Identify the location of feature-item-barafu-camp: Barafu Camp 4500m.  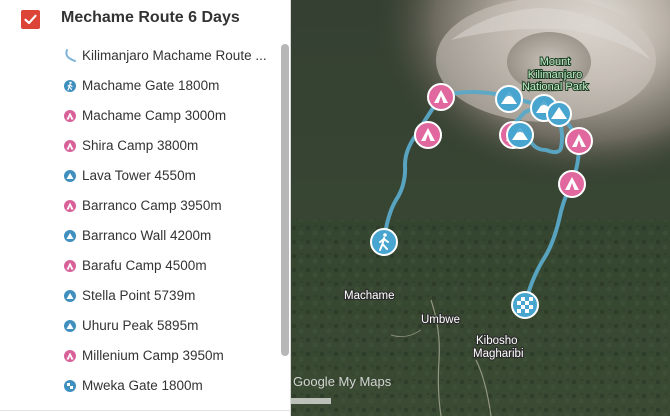
(140, 267).